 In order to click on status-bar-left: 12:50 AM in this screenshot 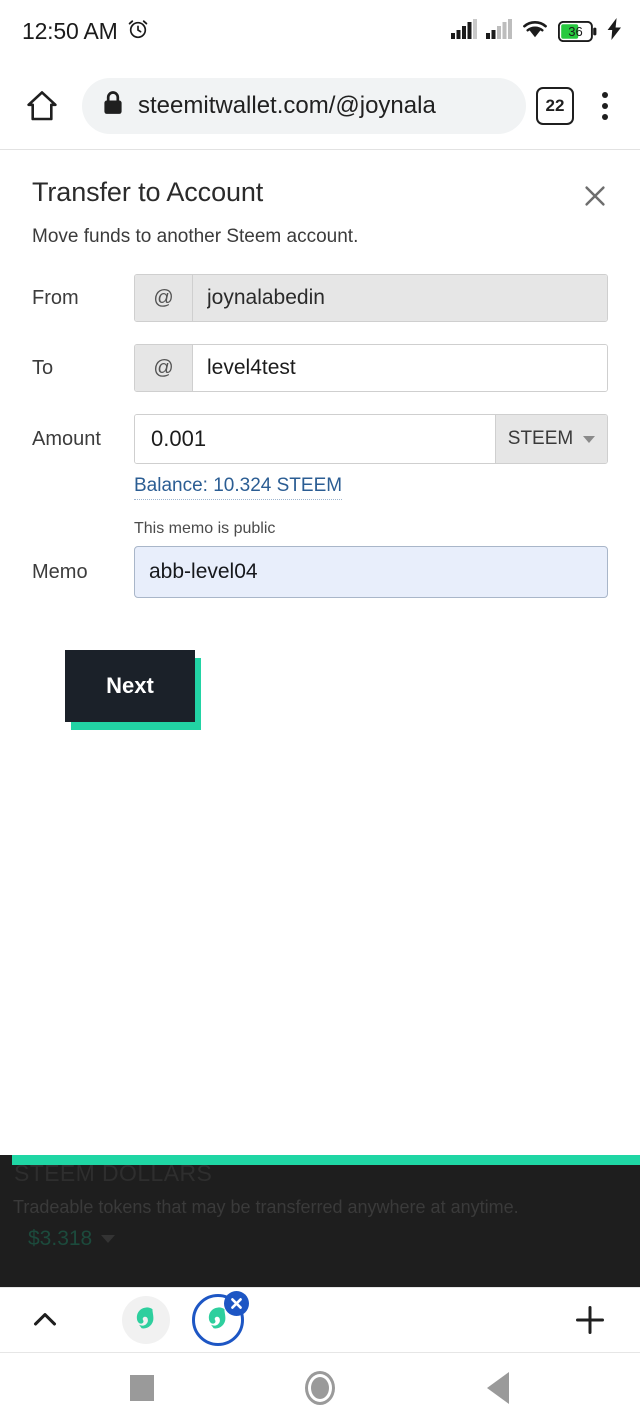, I will do `click(86, 31)`.